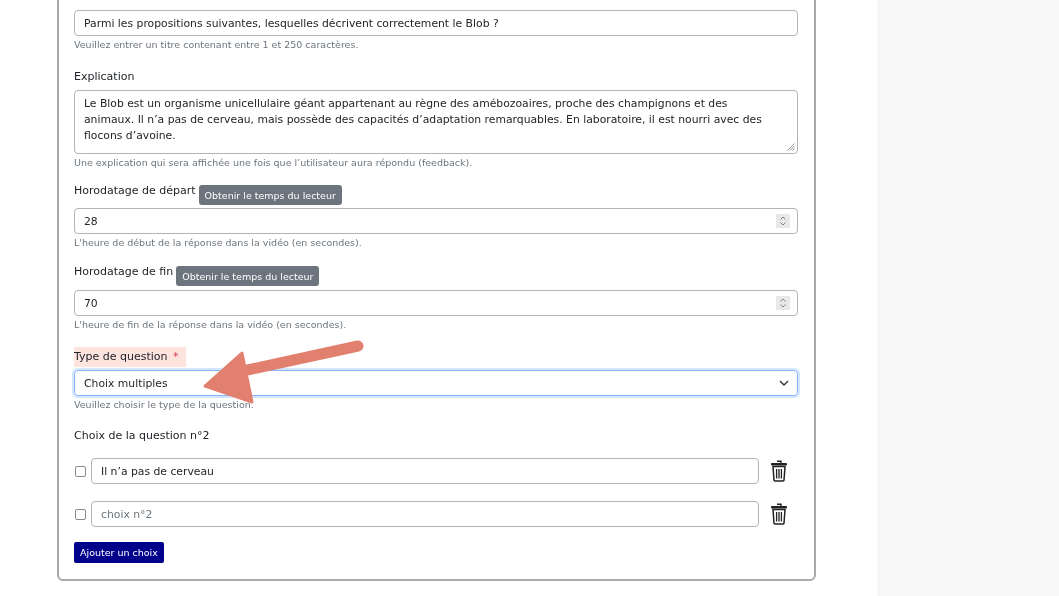 Image resolution: width=1059 pixels, height=596 pixels. Describe the element at coordinates (142, 436) in the screenshot. I see `choices-heading: Choix de la question n°2` at that location.